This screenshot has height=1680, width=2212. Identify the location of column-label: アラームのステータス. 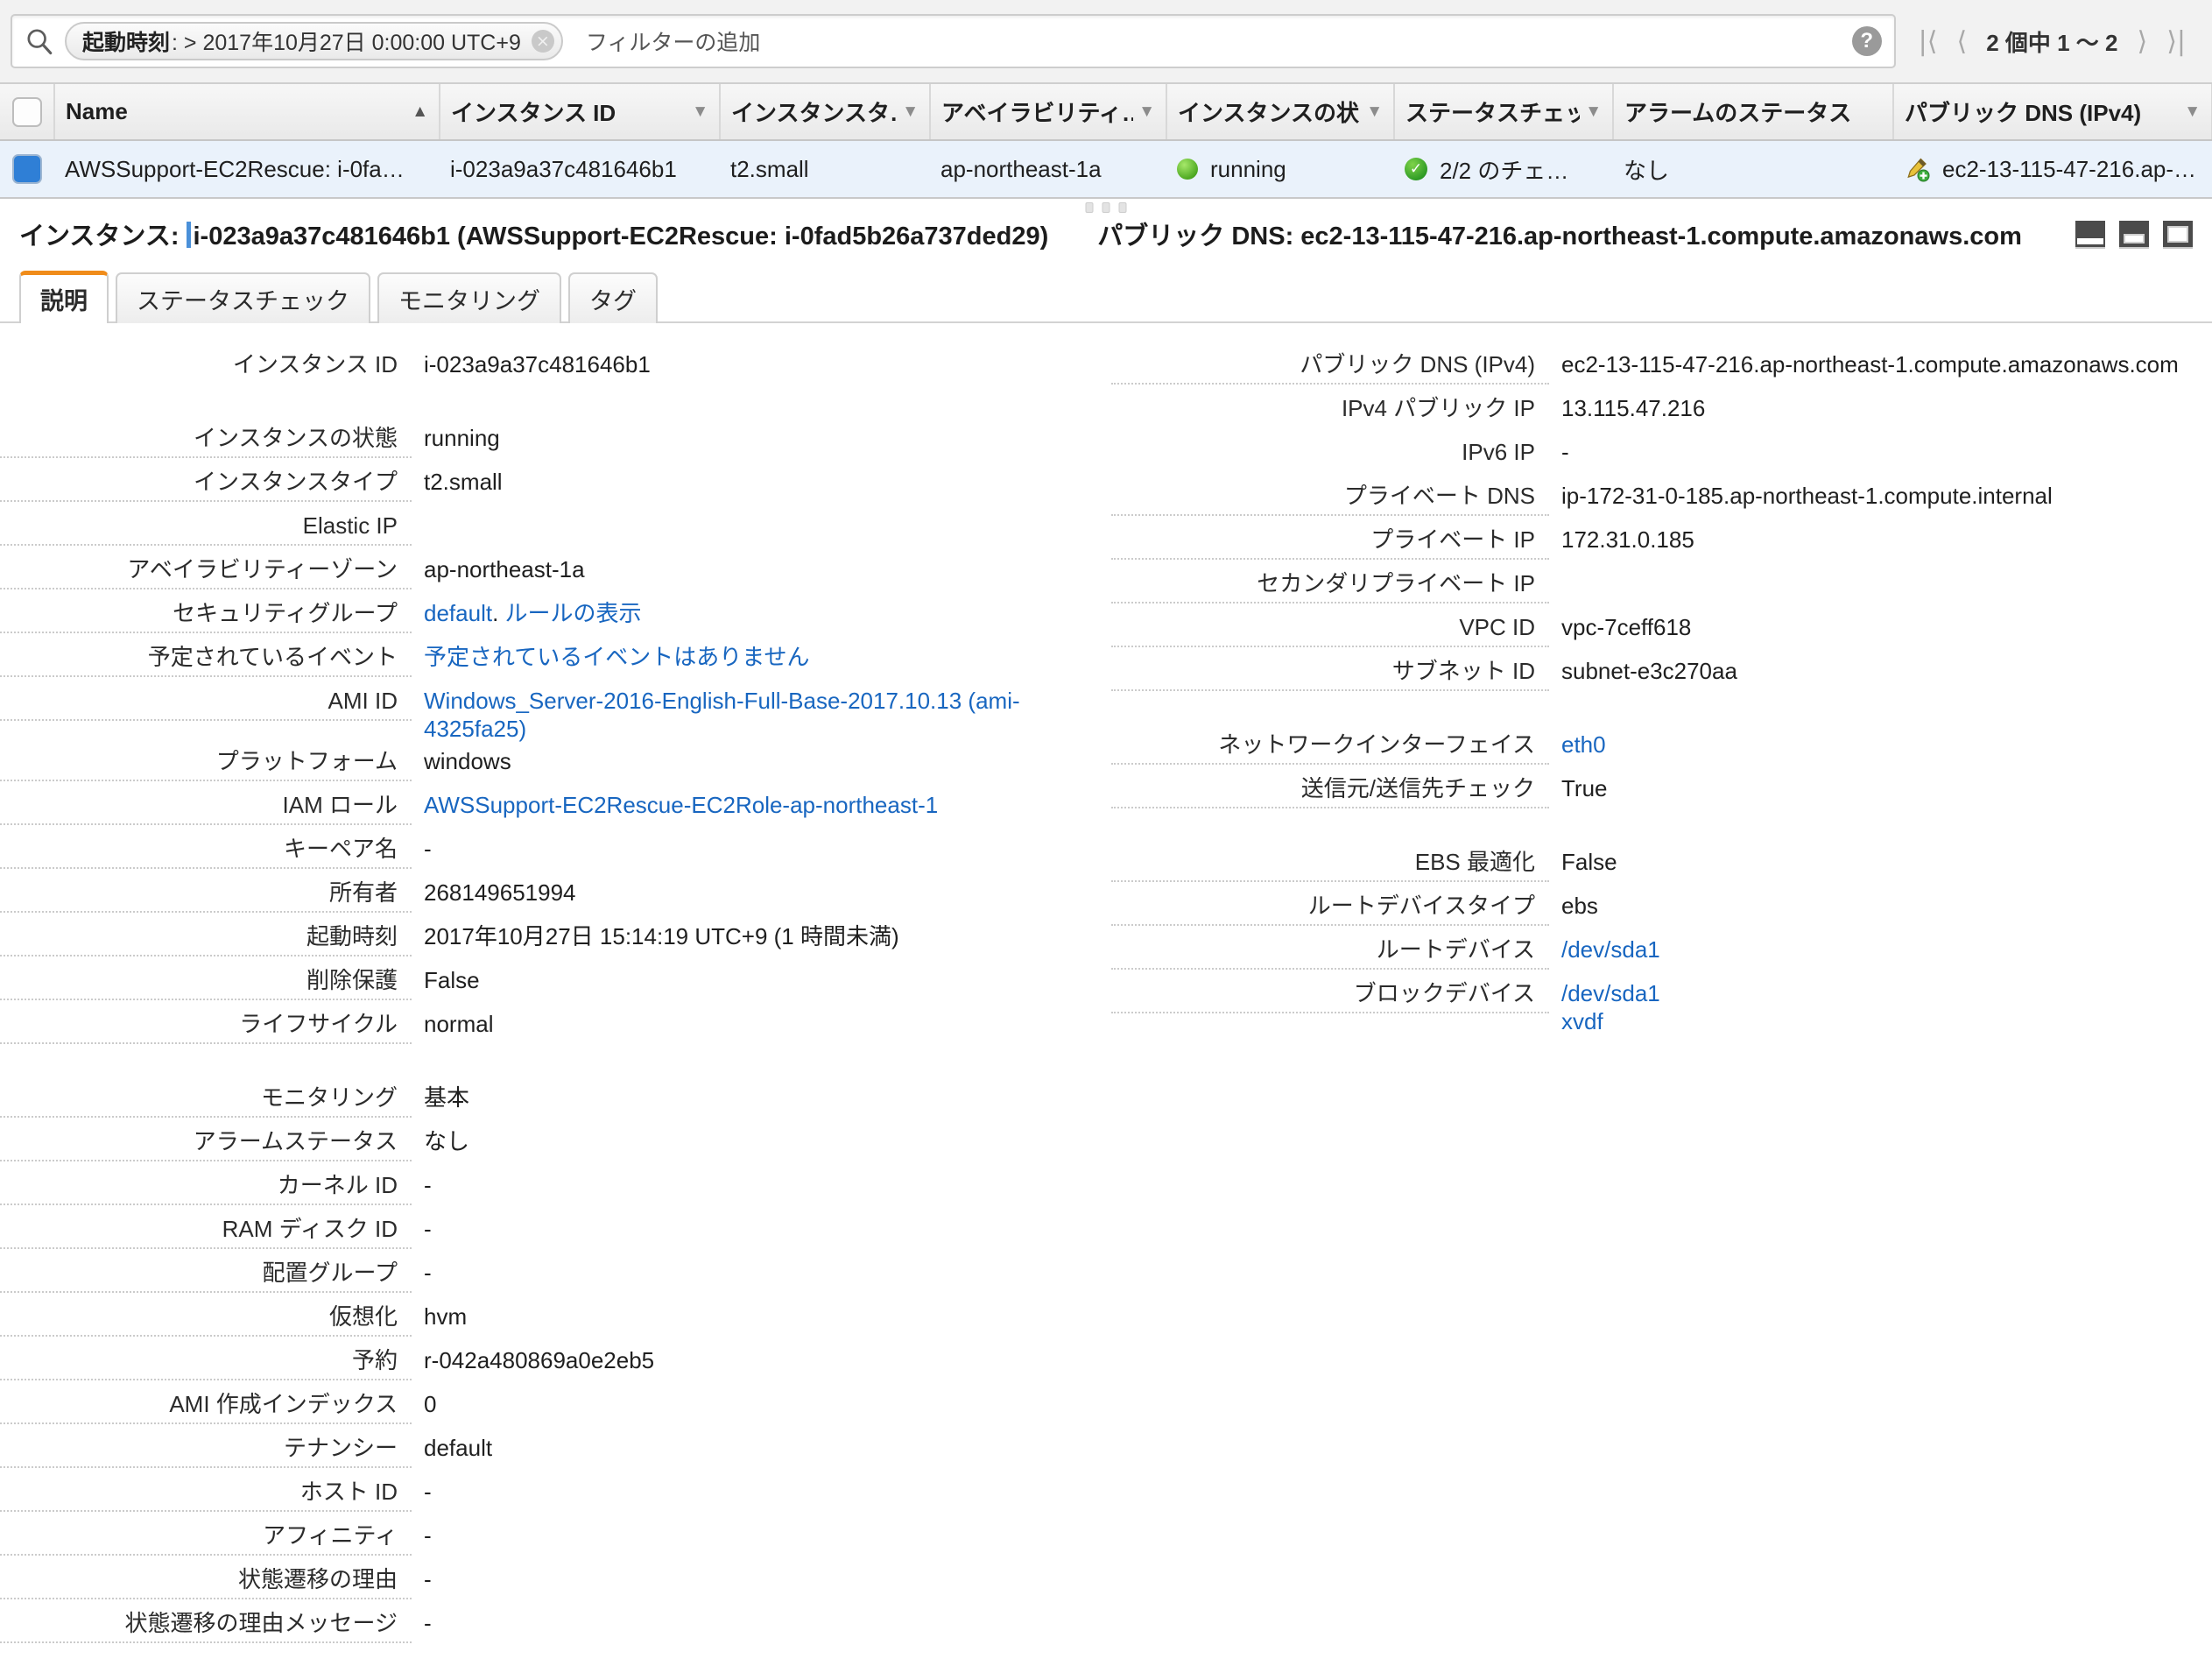
(1738, 113).